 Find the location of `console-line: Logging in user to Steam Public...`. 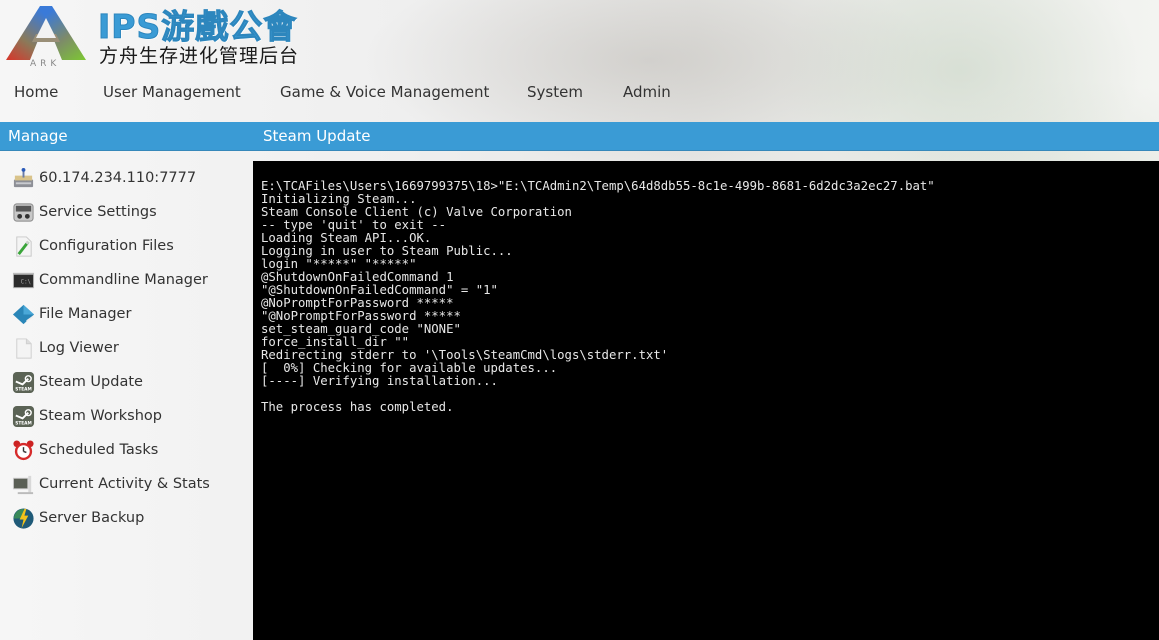

console-line: Logging in user to Steam Public... is located at coordinates (387, 251).